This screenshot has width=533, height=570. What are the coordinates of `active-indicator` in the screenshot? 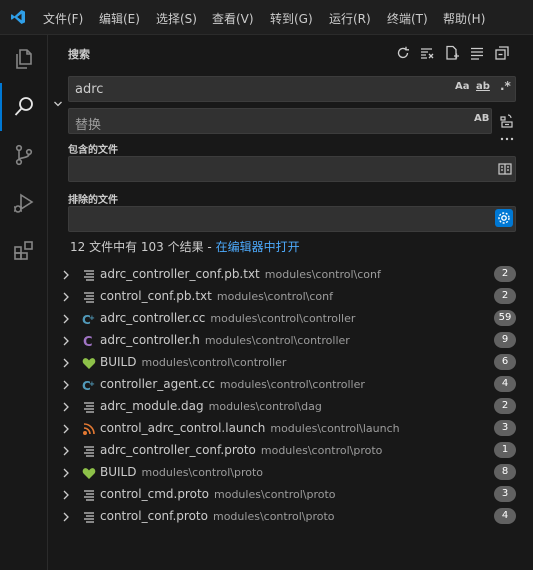 It's located at (1, 107).